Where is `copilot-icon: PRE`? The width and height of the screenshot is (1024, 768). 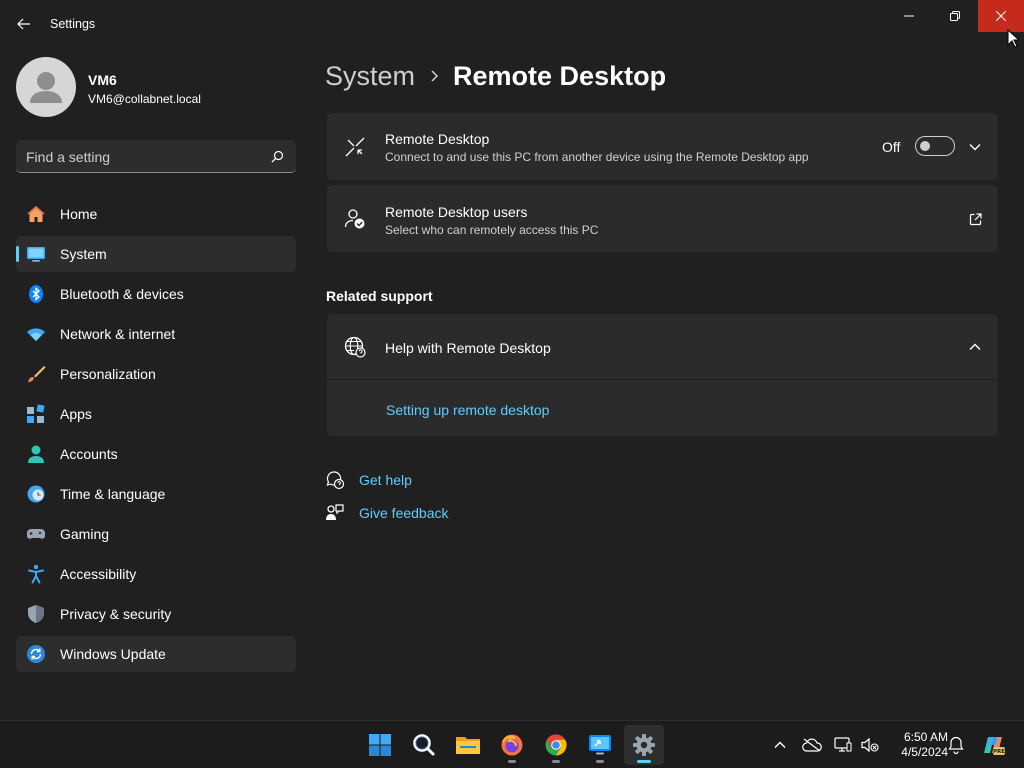
copilot-icon: PRE is located at coordinates (993, 745).